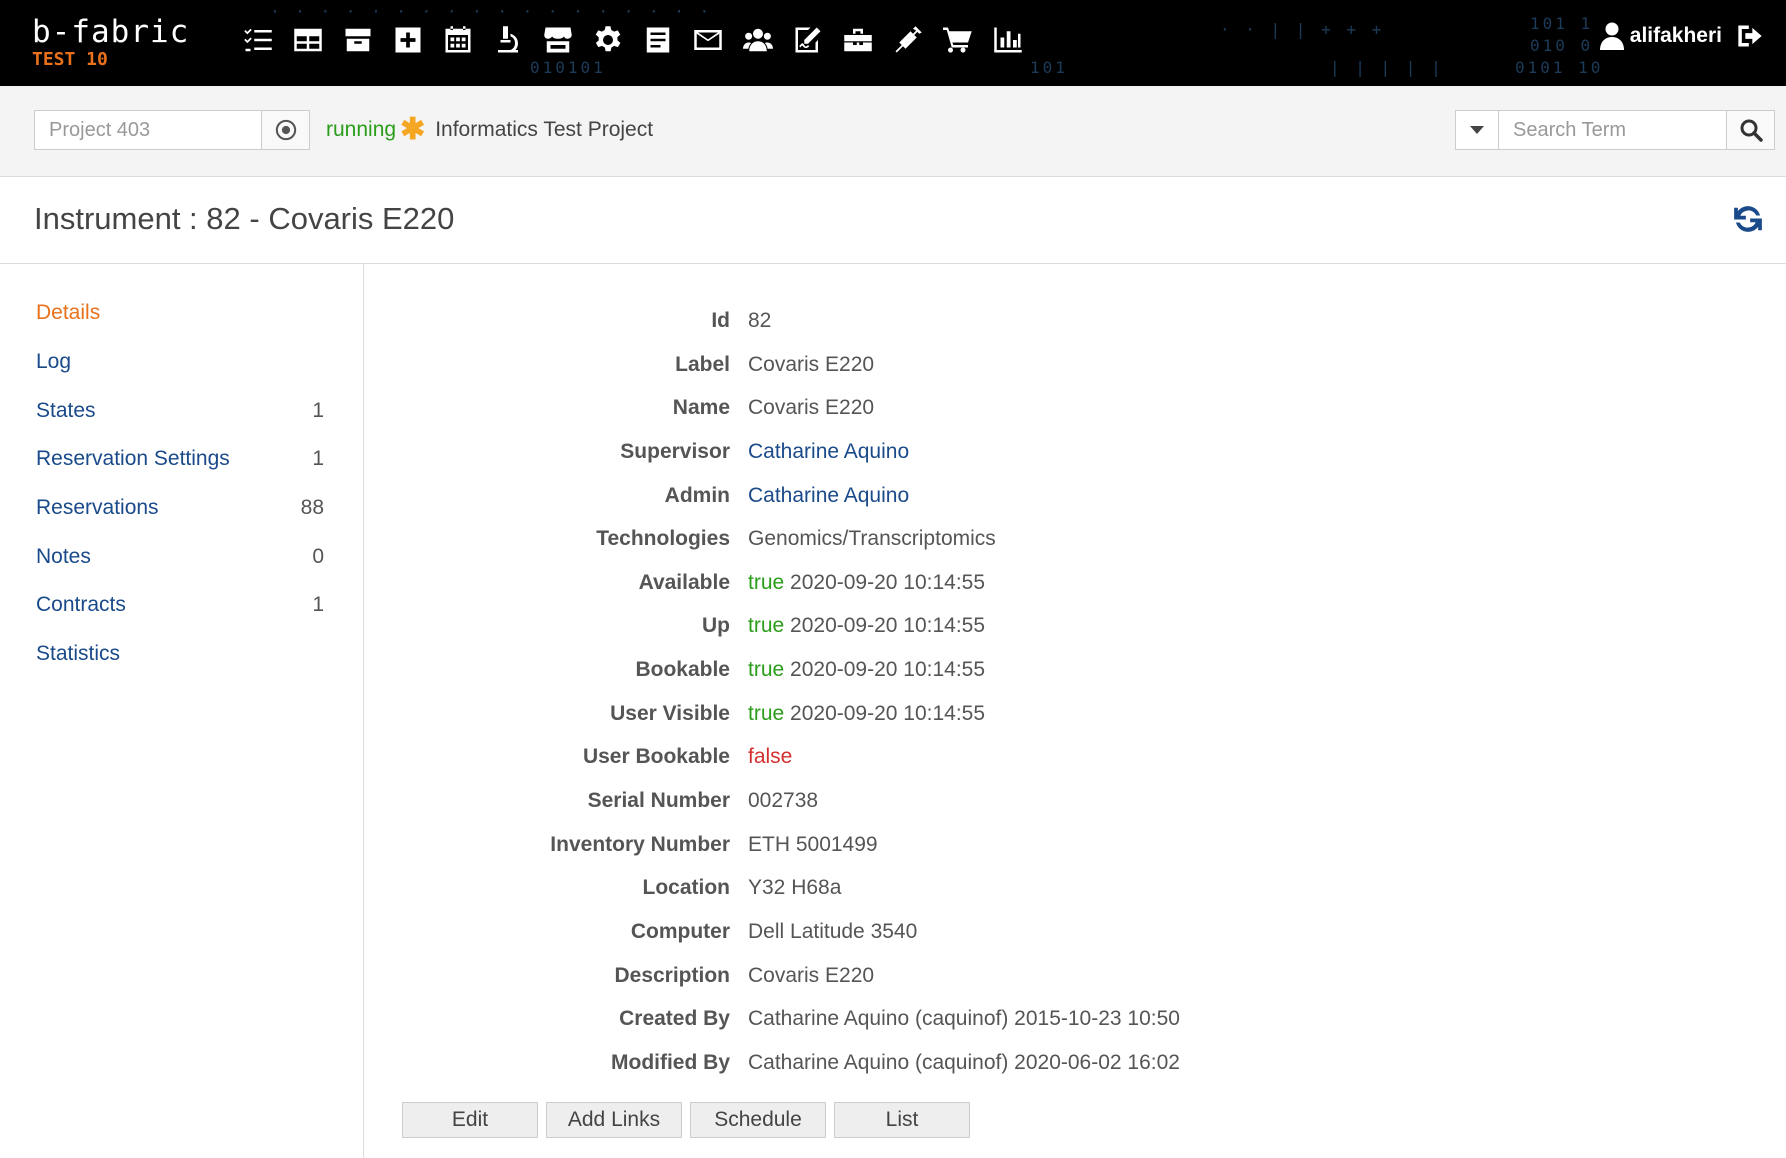  What do you see at coordinates (312, 507) in the screenshot?
I see `sidebar-item-count: 88` at bounding box center [312, 507].